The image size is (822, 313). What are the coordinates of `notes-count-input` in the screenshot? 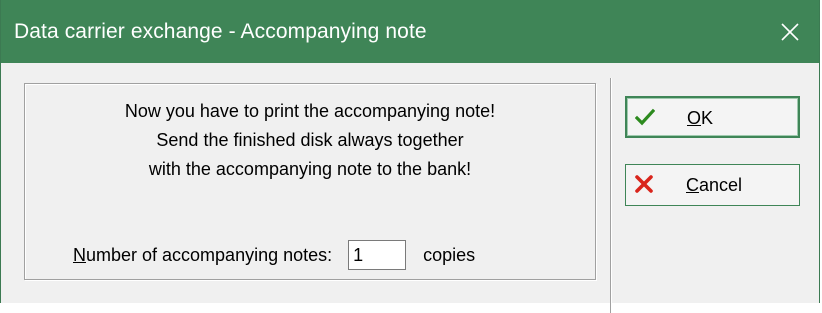 It's located at (377, 255).